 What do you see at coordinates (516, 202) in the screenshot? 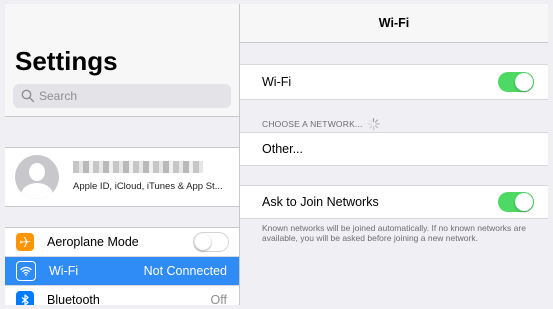
I see `ask-to-join-toggle` at bounding box center [516, 202].